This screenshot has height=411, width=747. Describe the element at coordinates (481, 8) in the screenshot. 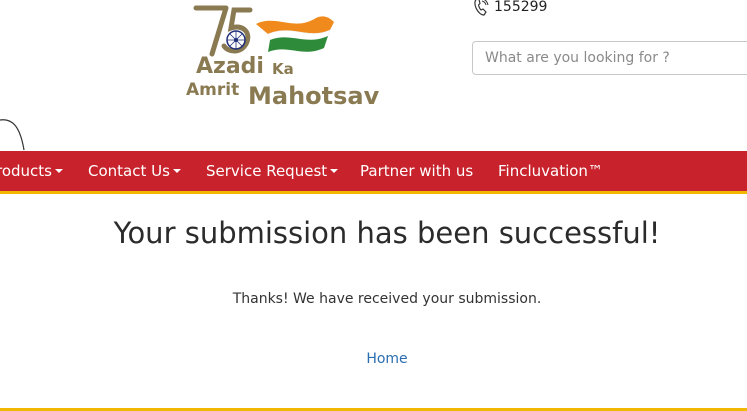

I see `phone-icon` at that location.